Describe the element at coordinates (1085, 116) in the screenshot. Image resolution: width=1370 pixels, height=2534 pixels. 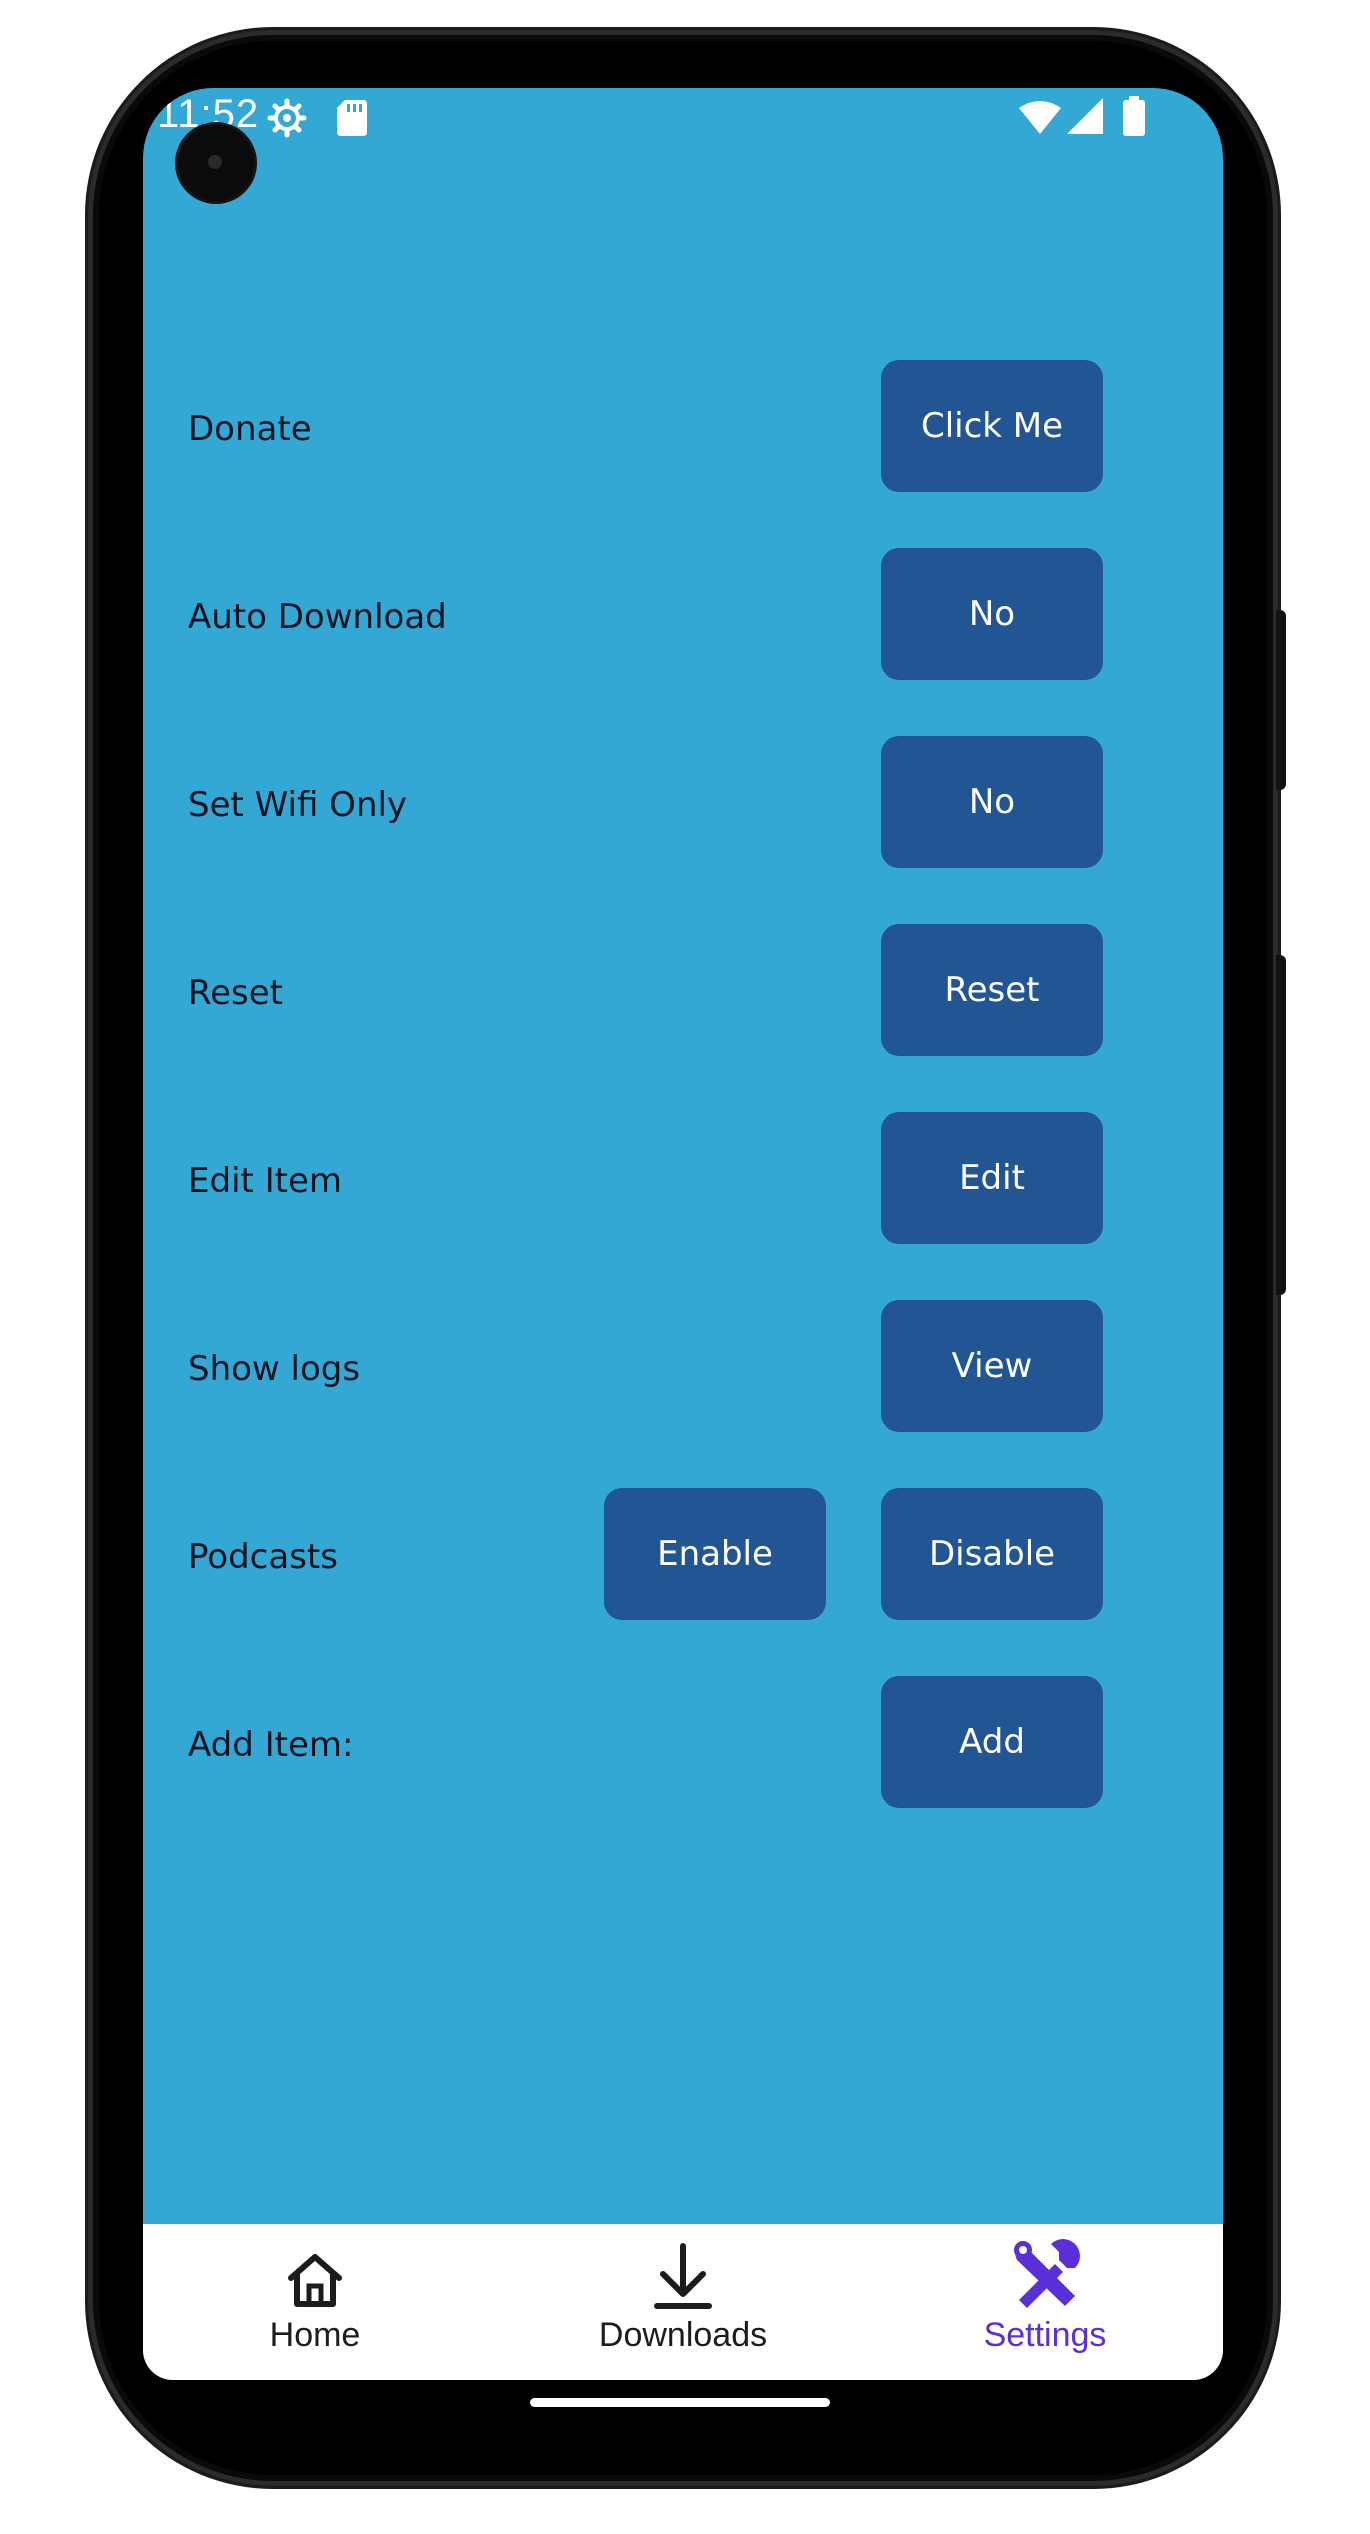
I see `cell-signal-icon` at that location.